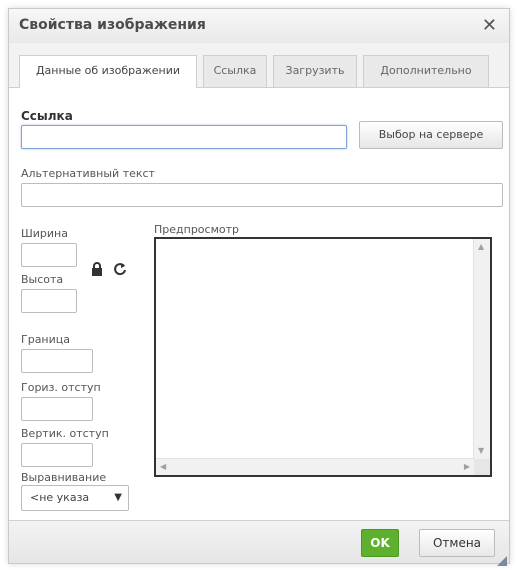  I want to click on vspace-label: Вертик. отступ, so click(65, 433).